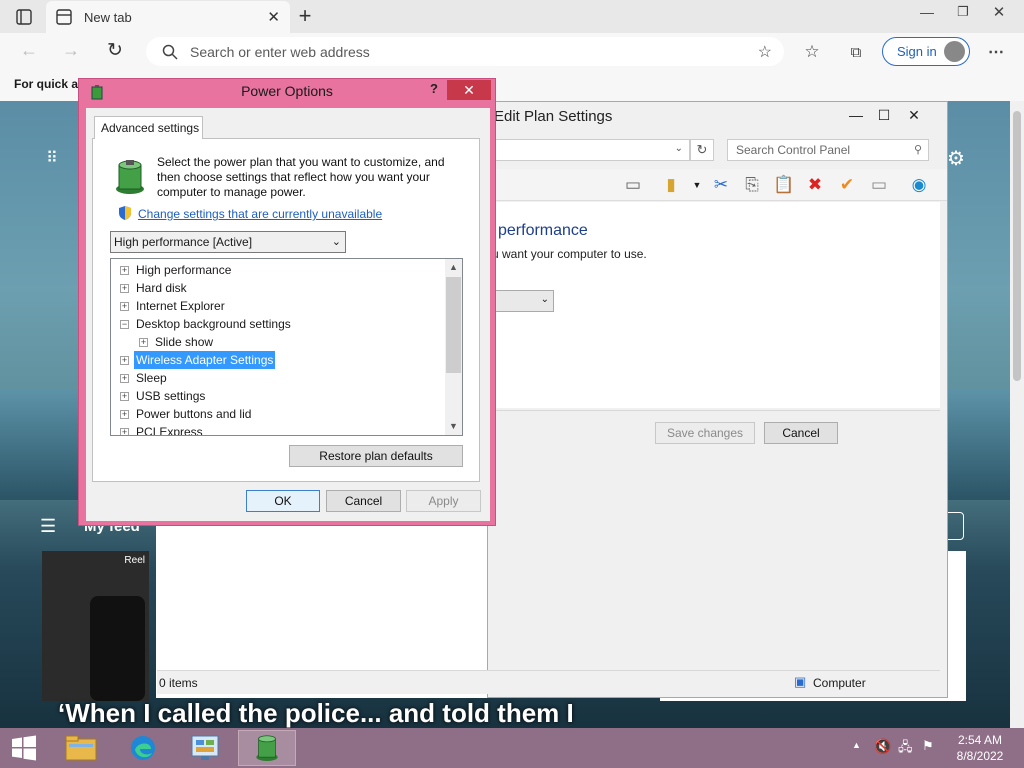 The height and width of the screenshot is (768, 1024). Describe the element at coordinates (434, 91) in the screenshot. I see `help-button: ?` at that location.